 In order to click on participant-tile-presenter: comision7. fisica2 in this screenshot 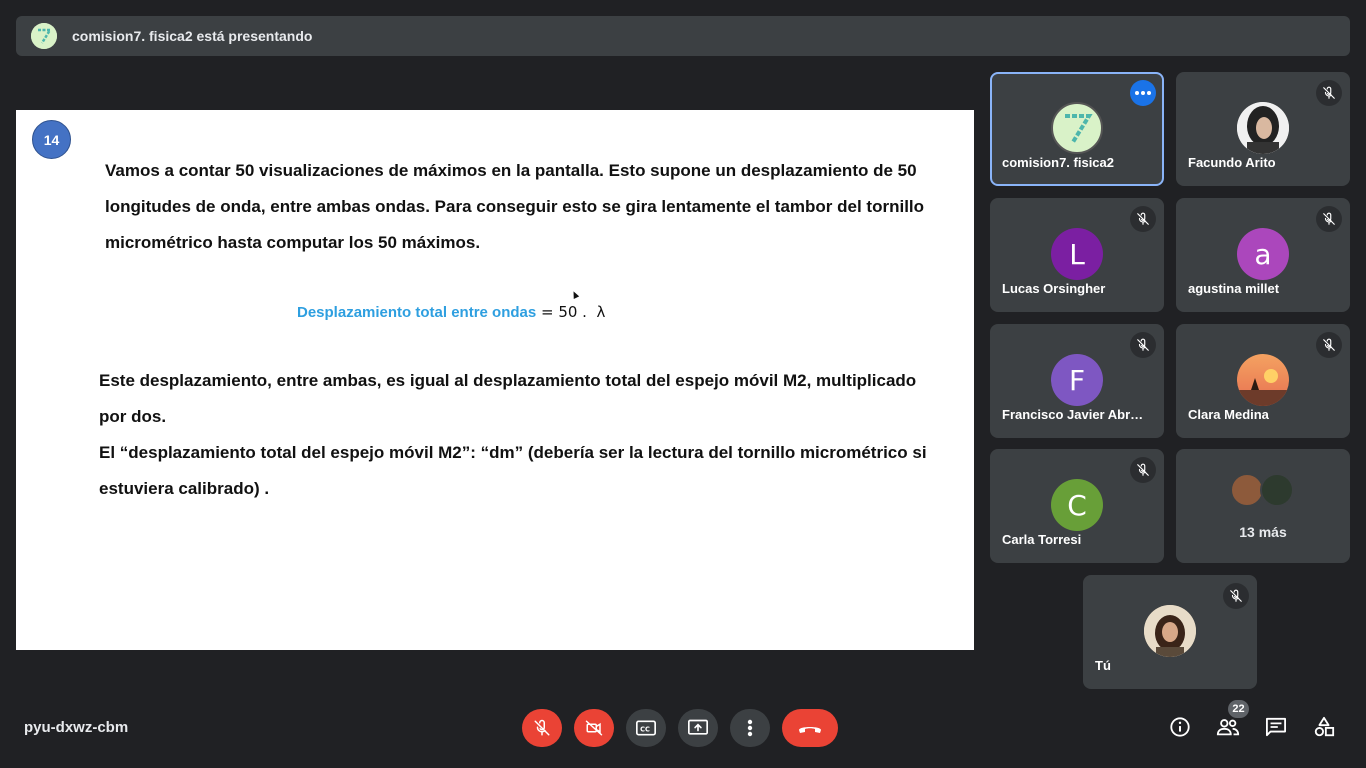, I will do `click(1077, 129)`.